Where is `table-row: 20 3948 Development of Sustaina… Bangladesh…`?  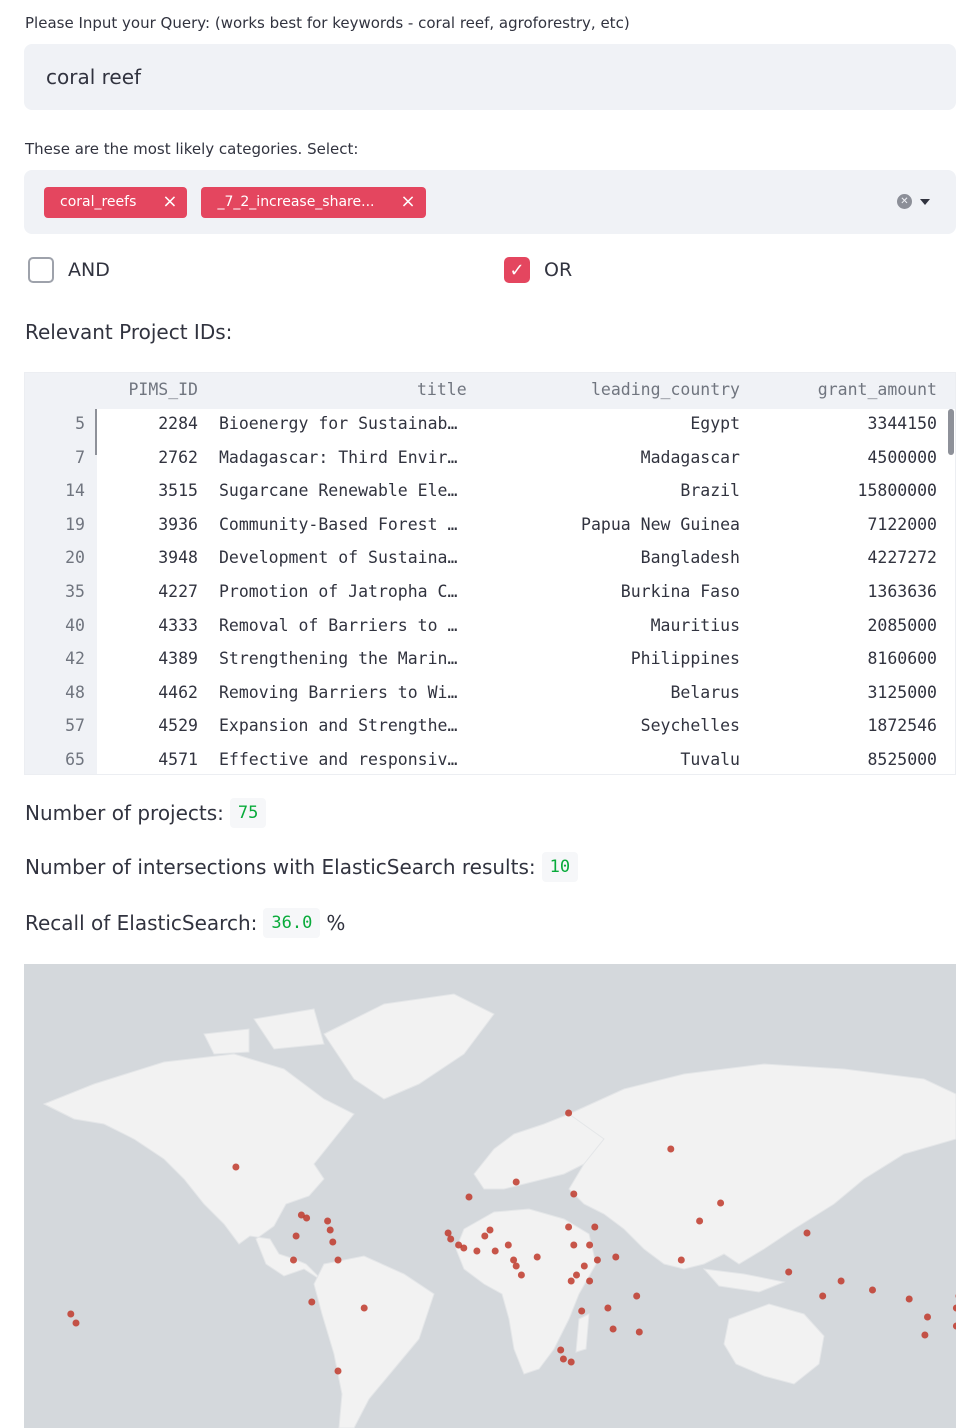
table-row: 20 3948 Development of Sustaina… Bangladesh… is located at coordinates (490, 560).